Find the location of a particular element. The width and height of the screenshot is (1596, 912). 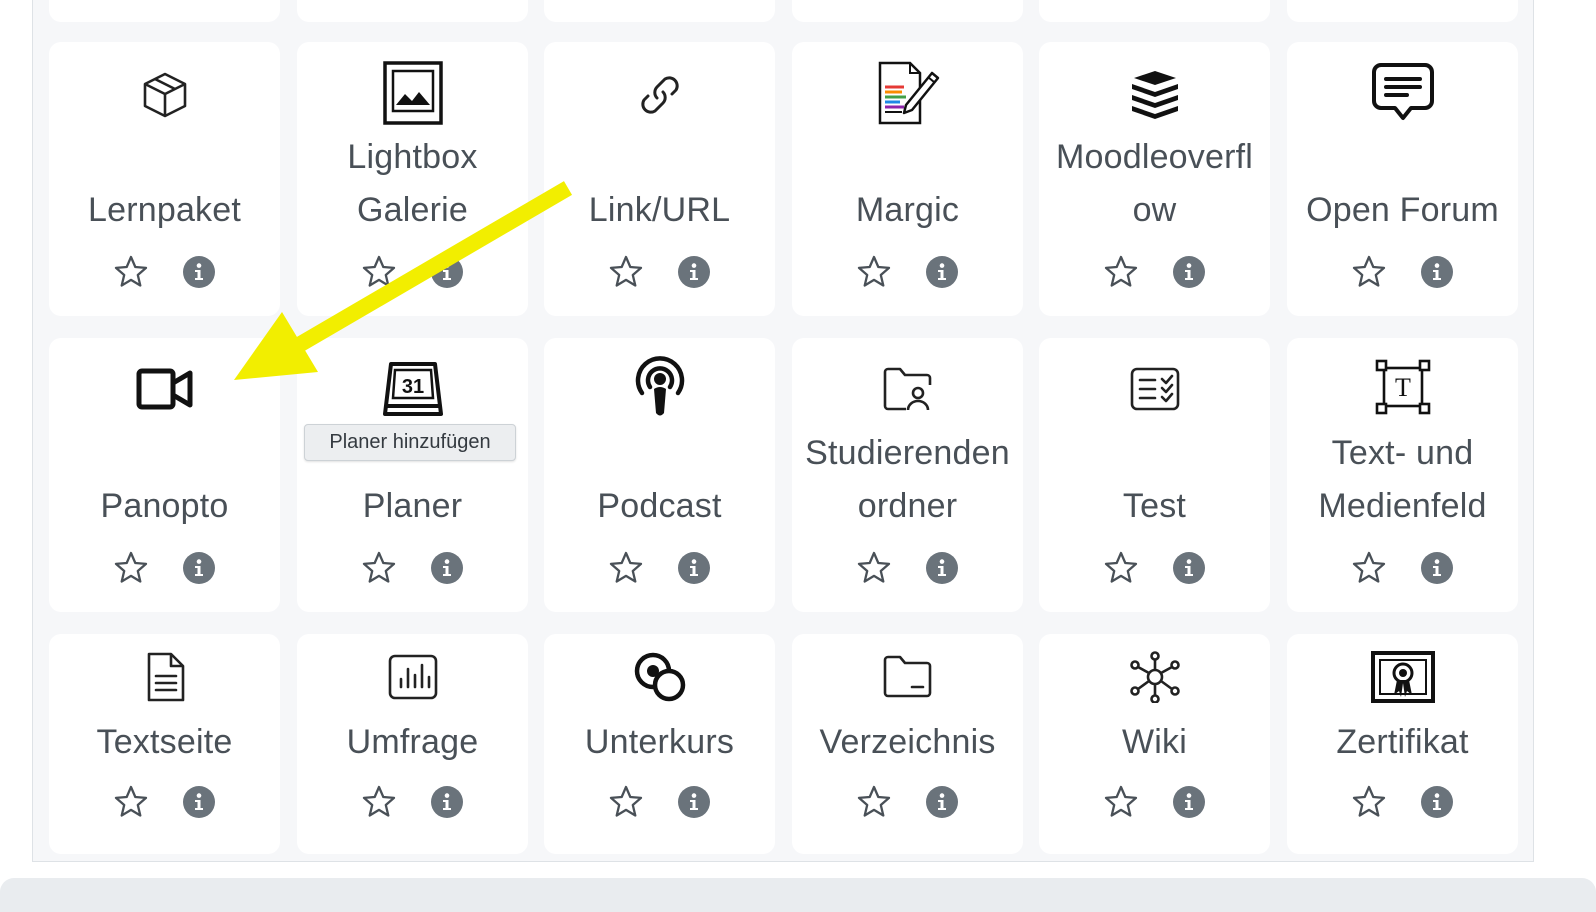

module-name: Textseite is located at coordinates (164, 742).